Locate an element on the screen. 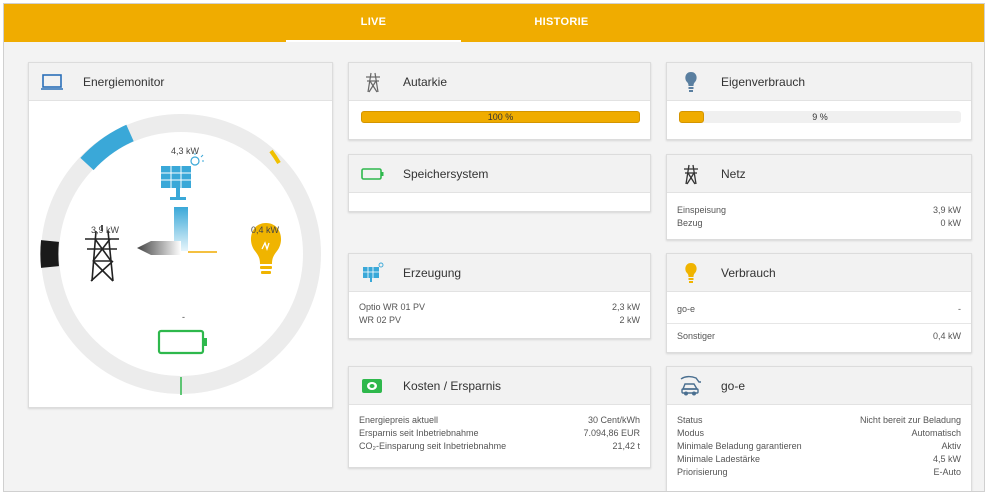  house-power-value: 0,4 kW is located at coordinates (265, 230).